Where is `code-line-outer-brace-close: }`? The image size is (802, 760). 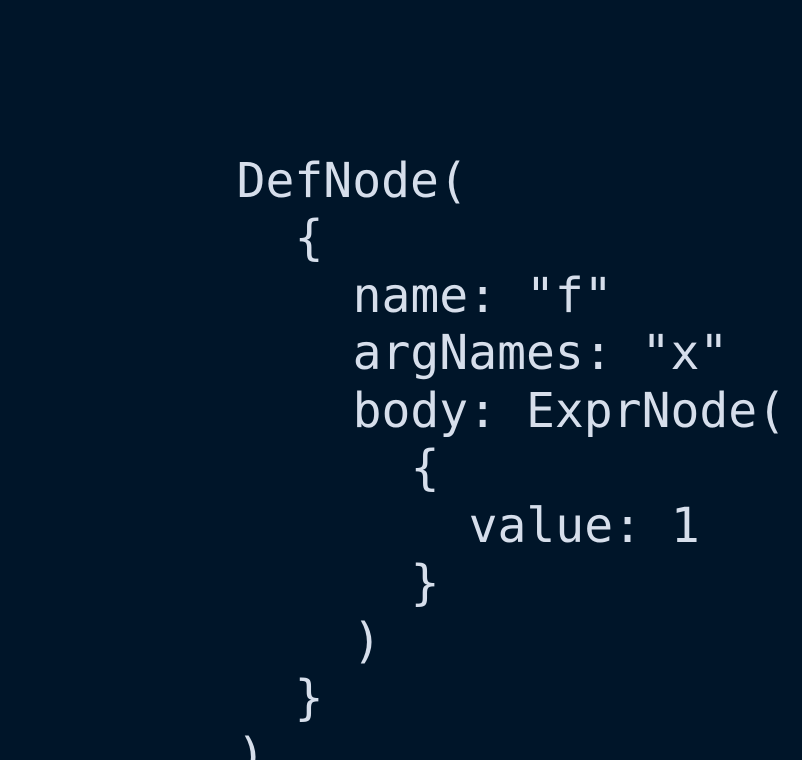
code-line-outer-brace-close: } is located at coordinates (401, 669).